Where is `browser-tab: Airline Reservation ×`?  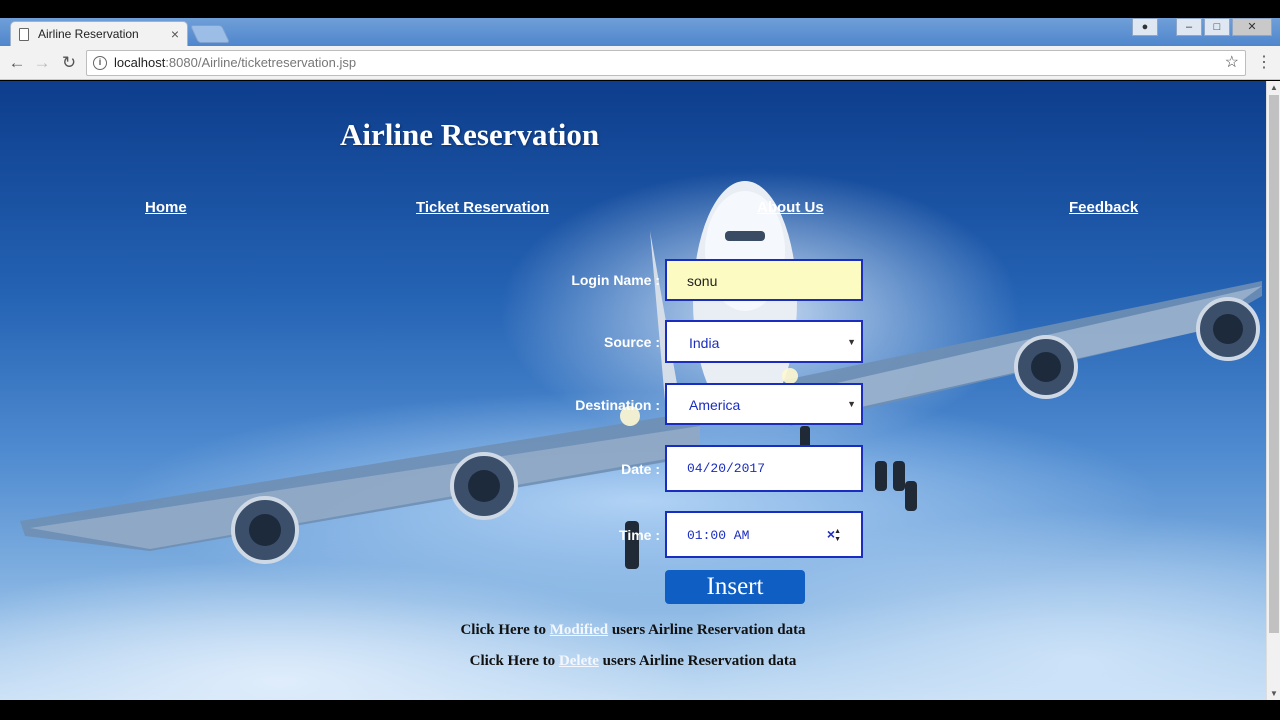
browser-tab: Airline Reservation × is located at coordinates (99, 33).